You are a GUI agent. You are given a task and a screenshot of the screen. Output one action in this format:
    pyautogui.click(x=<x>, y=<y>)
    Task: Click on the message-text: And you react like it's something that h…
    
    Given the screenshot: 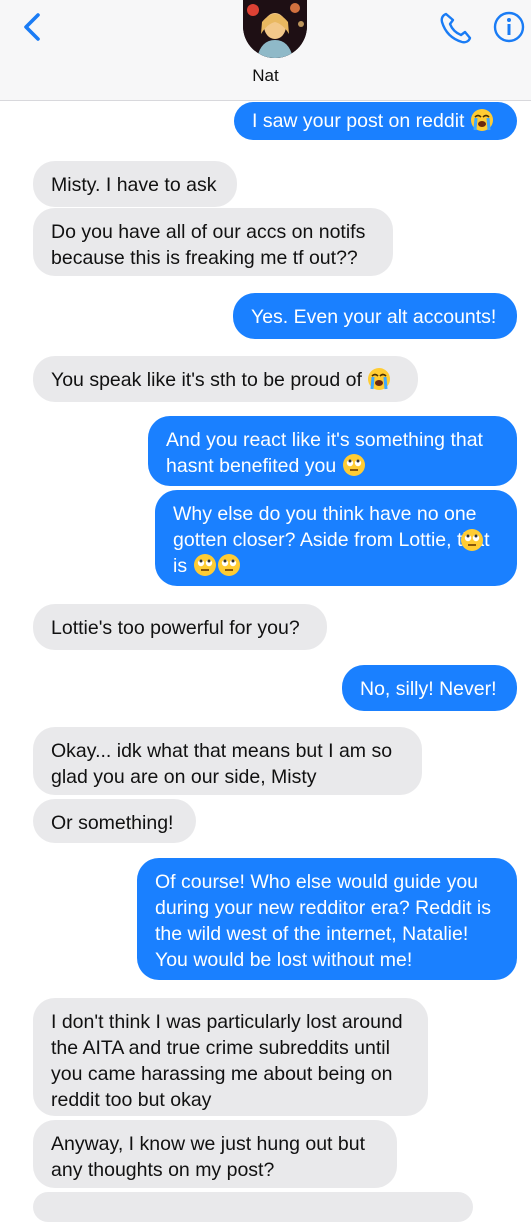 What is the action you would take?
    pyautogui.click(x=324, y=453)
    